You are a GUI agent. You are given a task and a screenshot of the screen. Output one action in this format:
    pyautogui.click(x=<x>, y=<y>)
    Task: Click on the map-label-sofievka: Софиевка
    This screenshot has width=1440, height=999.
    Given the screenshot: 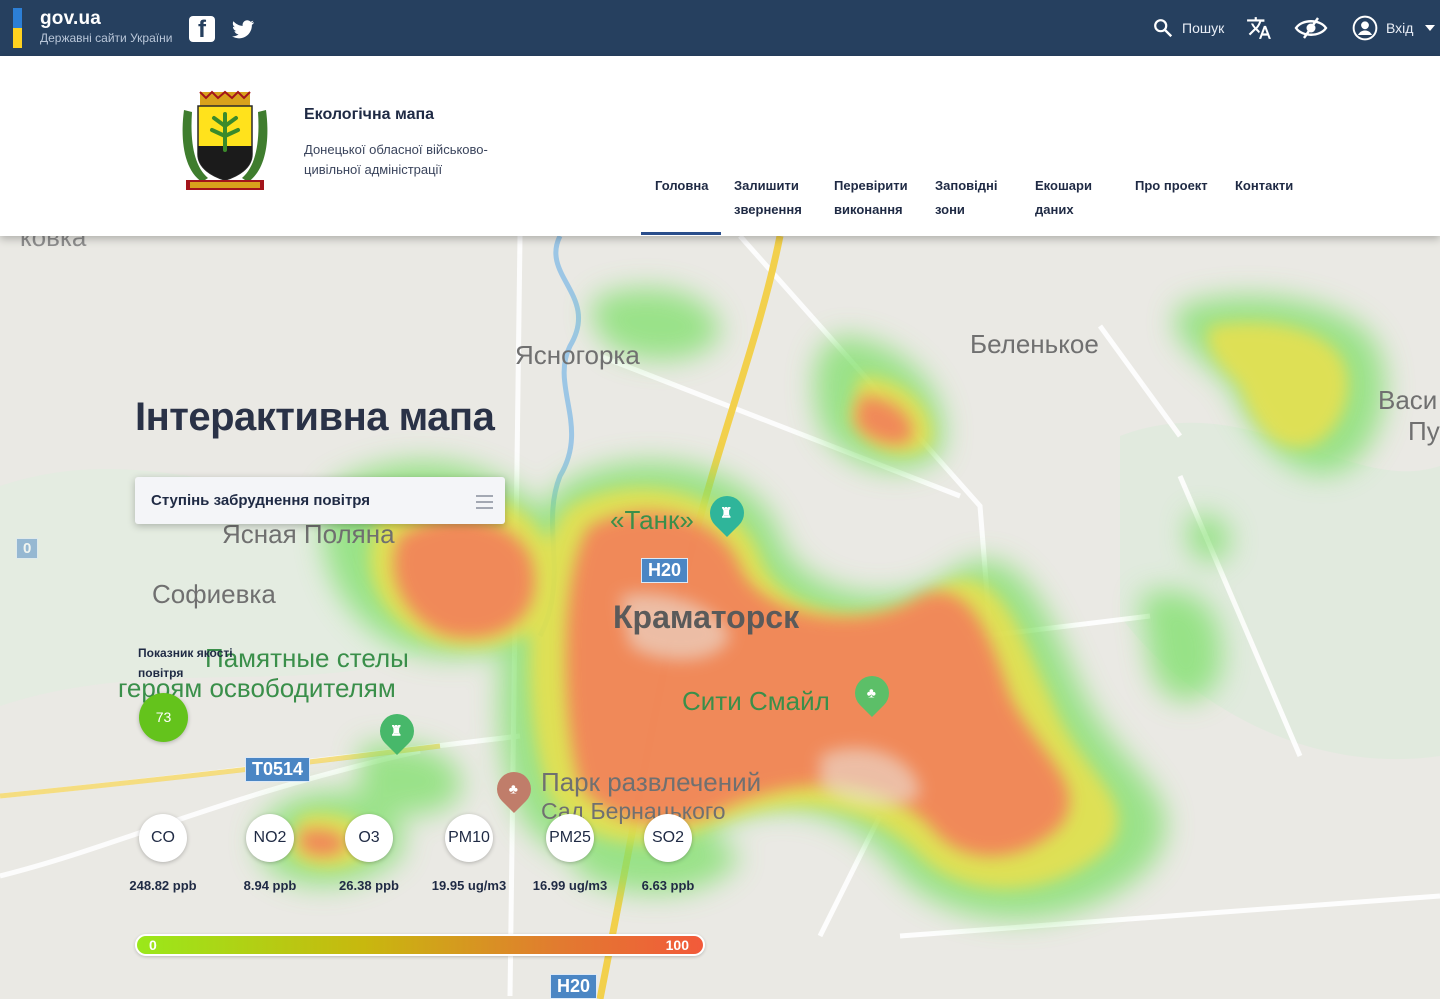 What is the action you would take?
    pyautogui.click(x=214, y=594)
    